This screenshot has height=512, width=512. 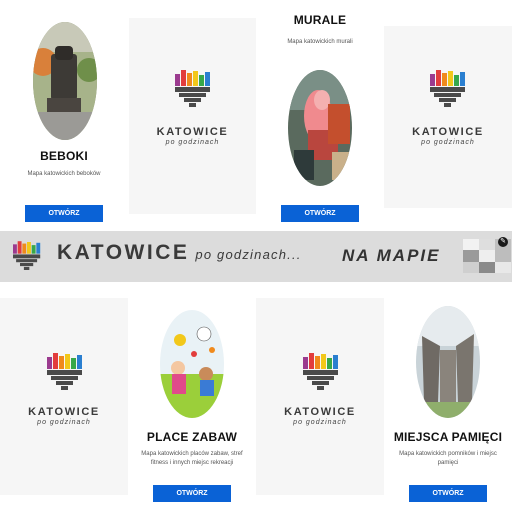 What do you see at coordinates (320, 20) in the screenshot?
I see `card-title: MURALE` at bounding box center [320, 20].